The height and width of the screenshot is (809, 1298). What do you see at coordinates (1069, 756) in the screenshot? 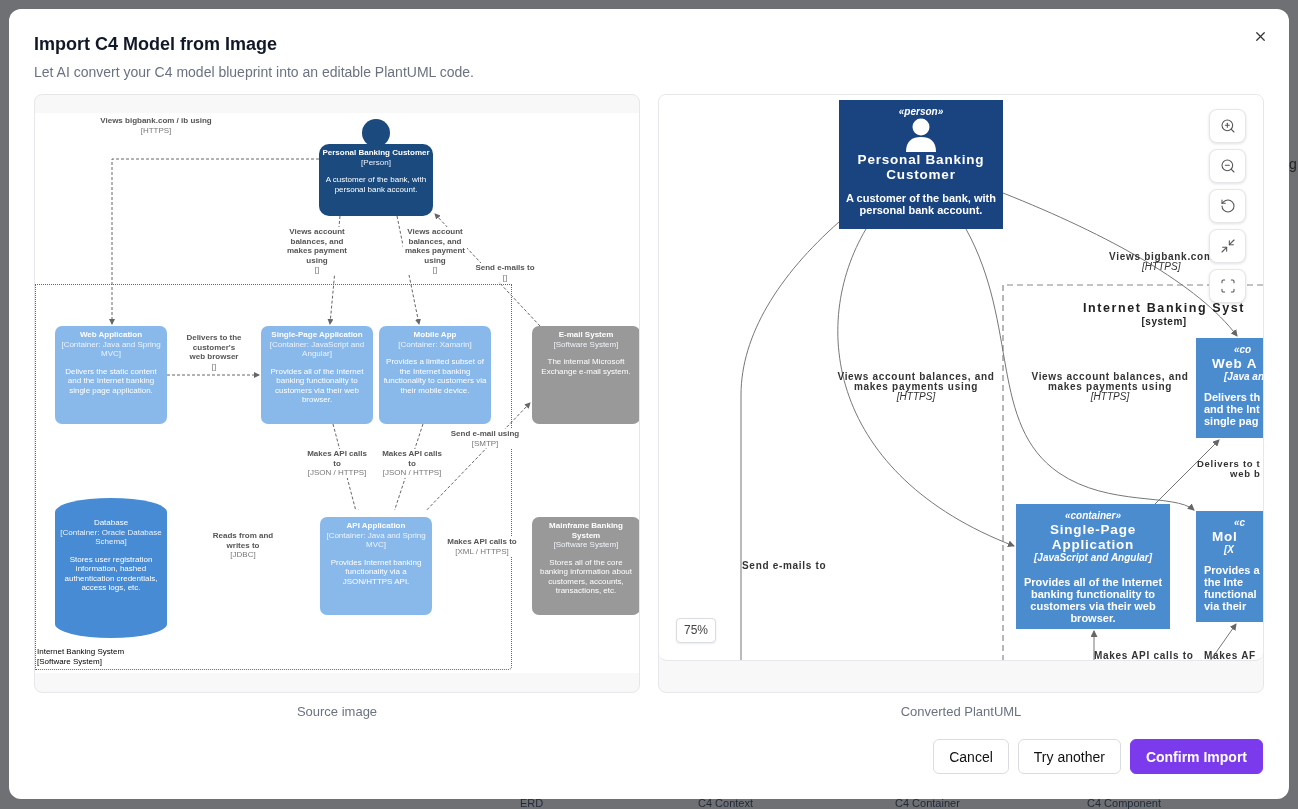
I see `secondary-button: Try another` at bounding box center [1069, 756].